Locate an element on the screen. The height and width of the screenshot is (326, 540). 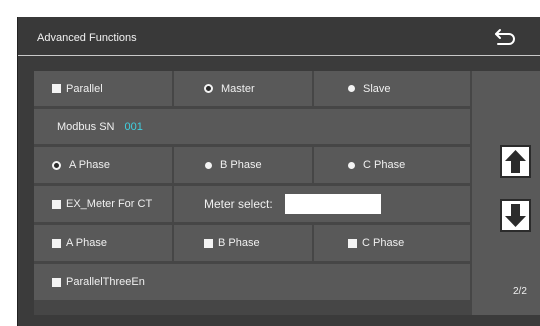
arrow-down-icon is located at coordinates (515, 215).